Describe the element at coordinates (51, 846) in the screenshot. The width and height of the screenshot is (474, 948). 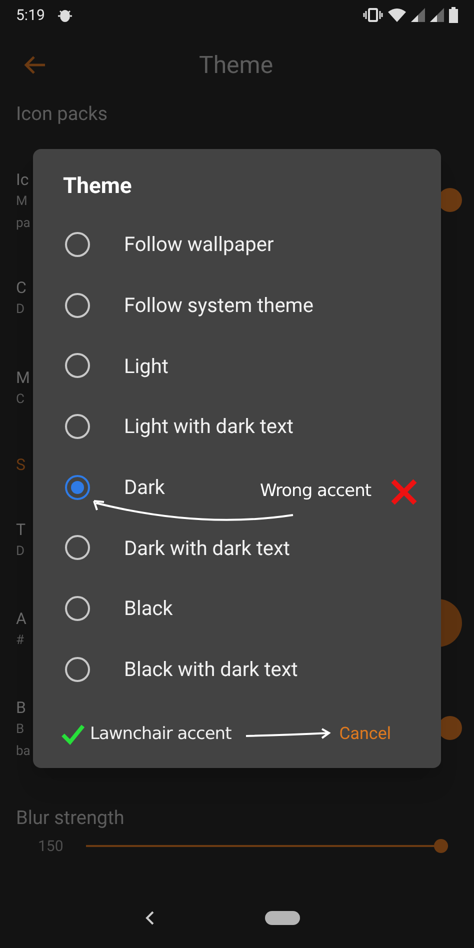
I see `slider-value: 150` at that location.